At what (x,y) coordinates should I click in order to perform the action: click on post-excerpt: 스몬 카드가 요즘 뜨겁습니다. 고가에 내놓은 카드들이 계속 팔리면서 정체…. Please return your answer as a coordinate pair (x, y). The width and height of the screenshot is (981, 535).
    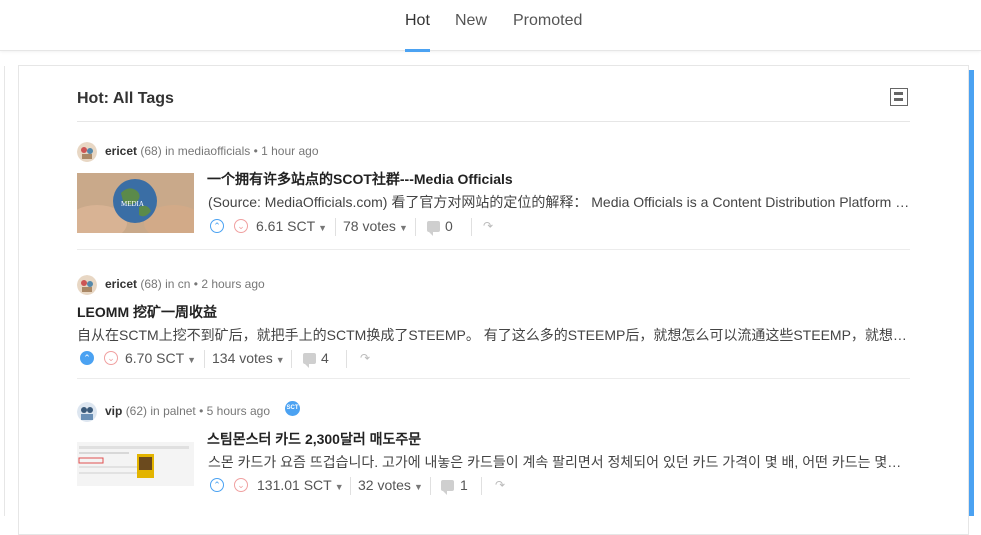
    Looking at the image, I should click on (559, 462).